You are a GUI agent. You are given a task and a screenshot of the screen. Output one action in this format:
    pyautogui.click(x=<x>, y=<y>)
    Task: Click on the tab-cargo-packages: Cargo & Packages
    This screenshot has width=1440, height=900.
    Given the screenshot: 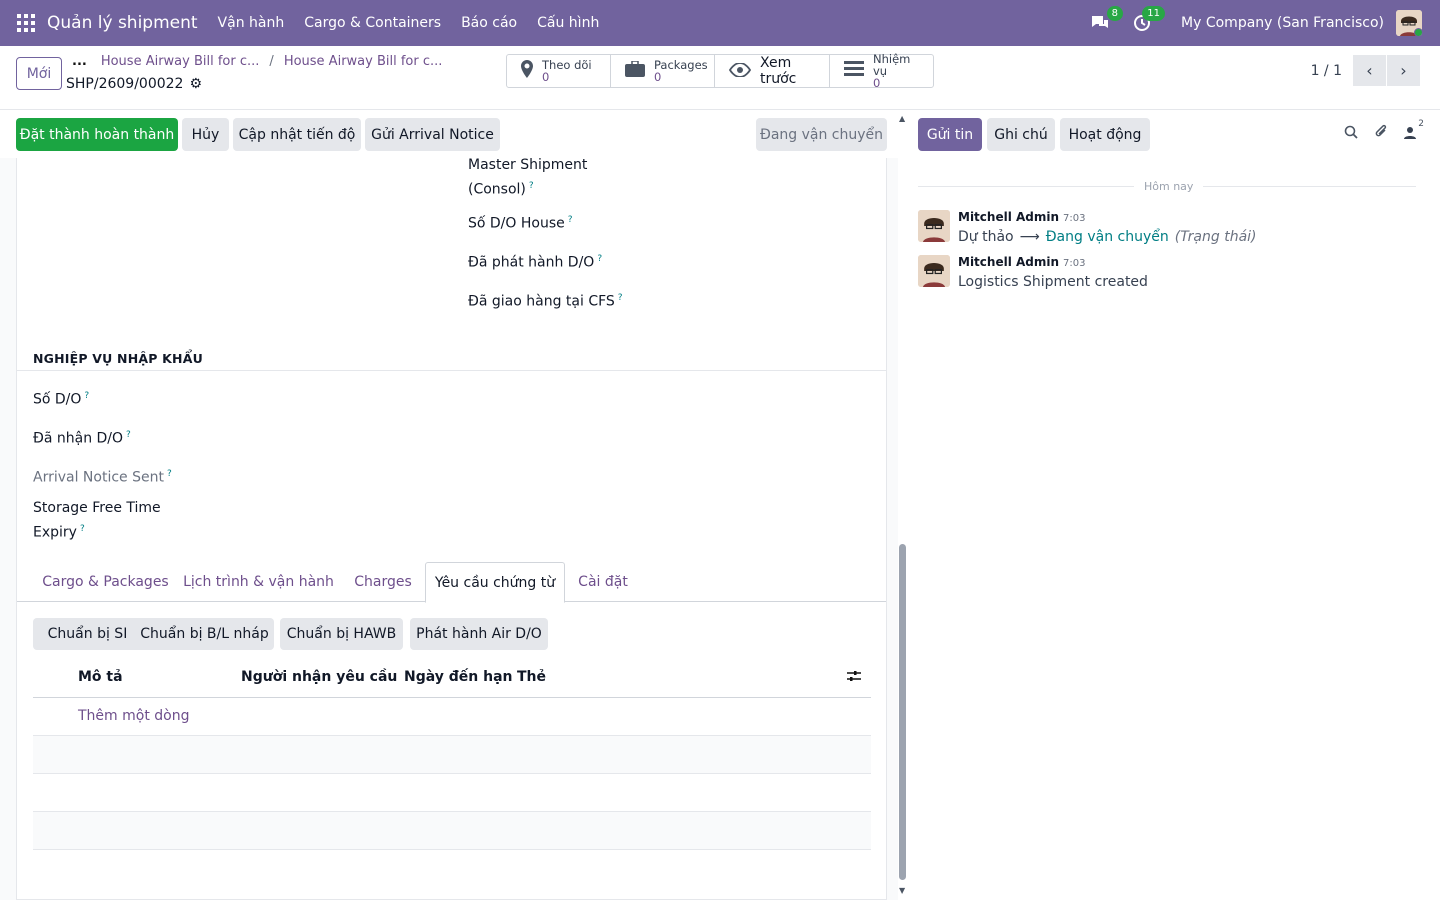 What is the action you would take?
    pyautogui.click(x=105, y=582)
    